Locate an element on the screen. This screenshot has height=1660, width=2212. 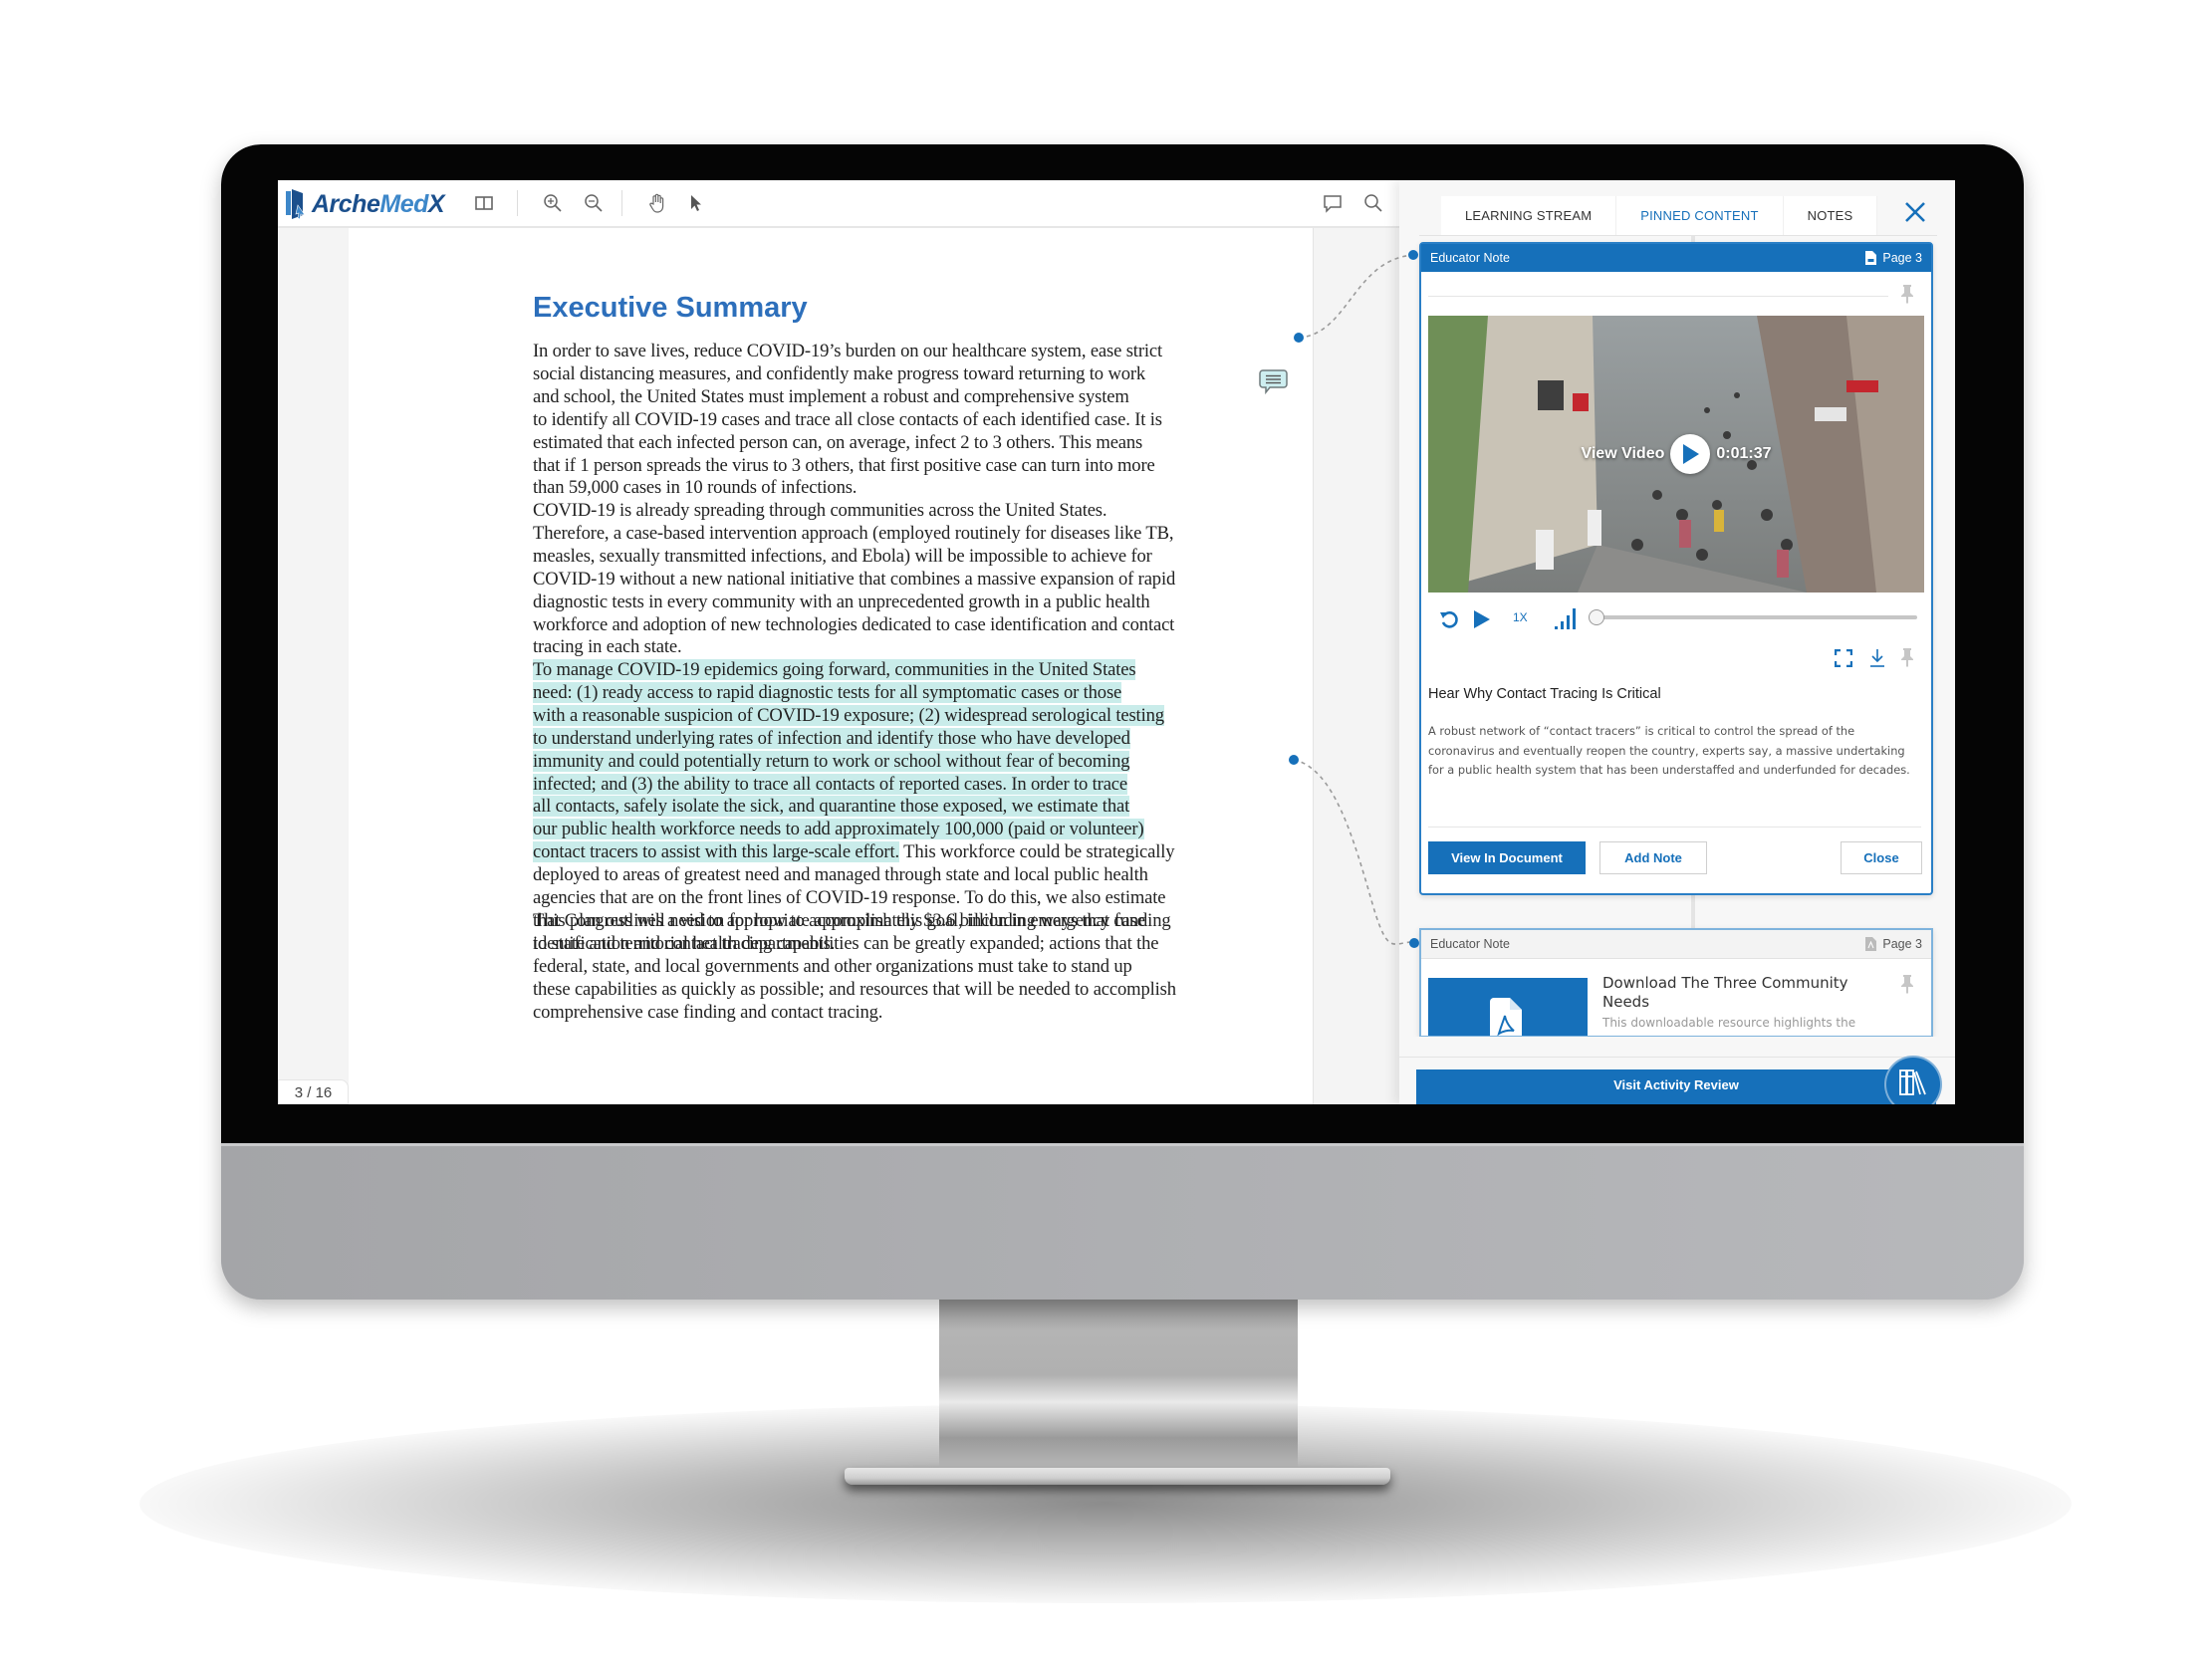
zoom-out-icon is located at coordinates (594, 203).